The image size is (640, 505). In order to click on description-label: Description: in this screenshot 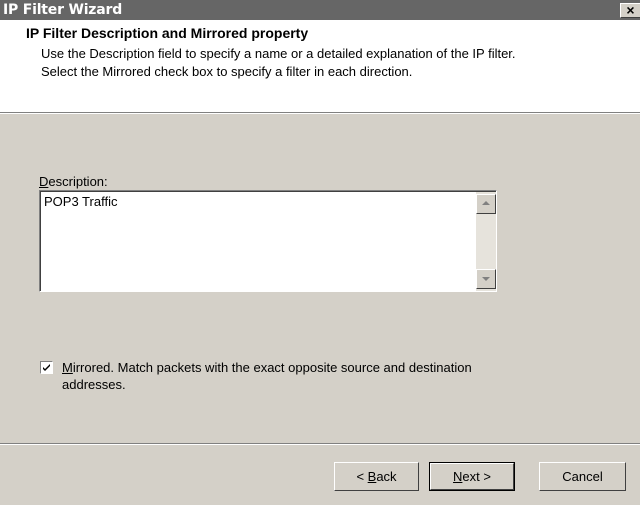, I will do `click(73, 181)`.